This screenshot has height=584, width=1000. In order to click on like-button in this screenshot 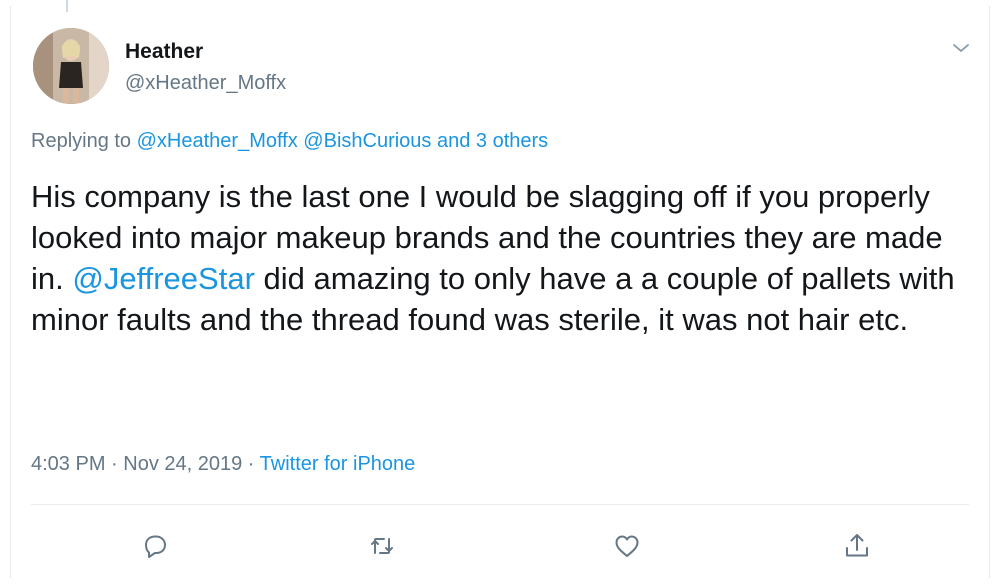, I will do `click(627, 546)`.